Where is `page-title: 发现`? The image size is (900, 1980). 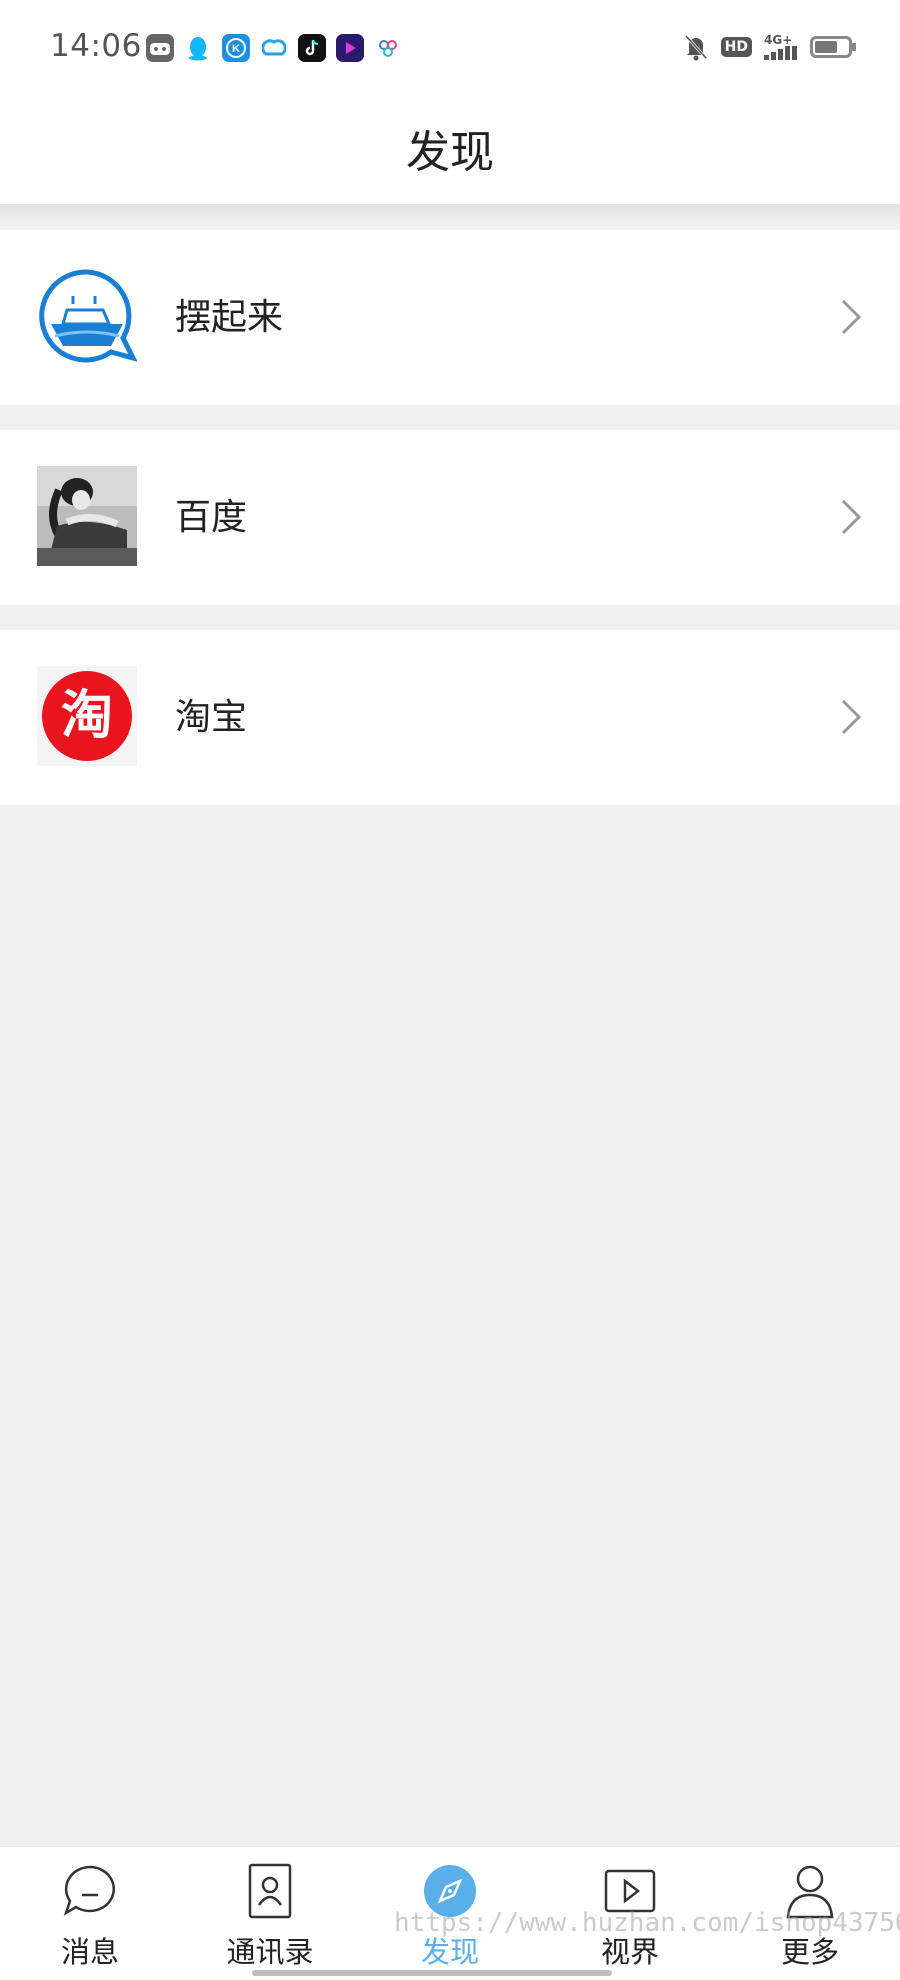 page-title: 发现 is located at coordinates (450, 152).